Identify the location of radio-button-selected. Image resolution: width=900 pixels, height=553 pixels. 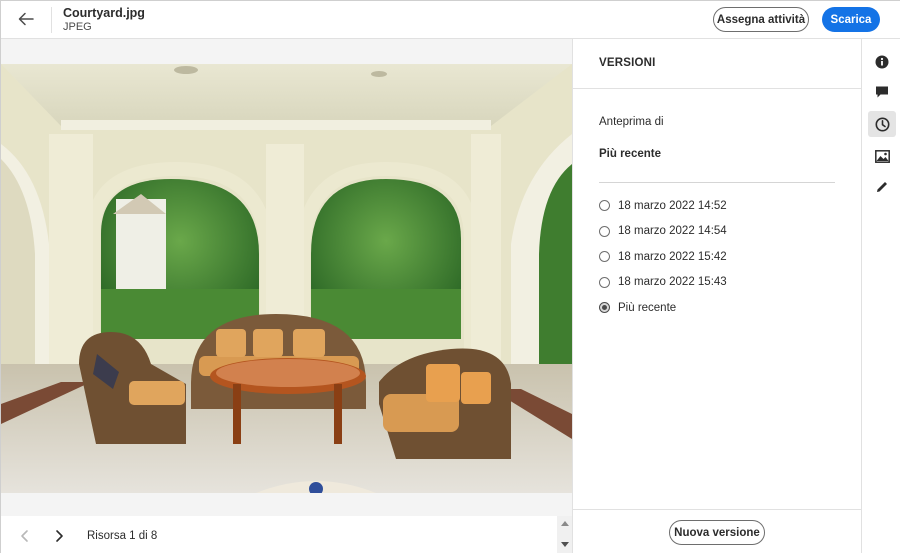
(604, 308).